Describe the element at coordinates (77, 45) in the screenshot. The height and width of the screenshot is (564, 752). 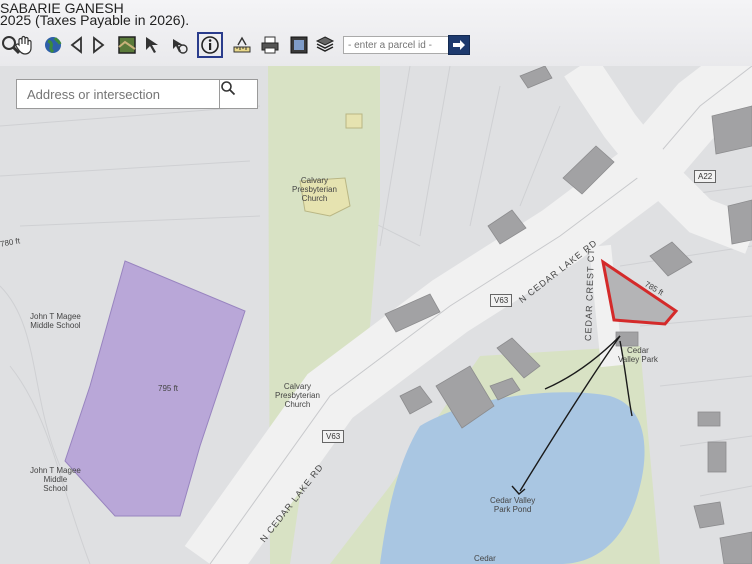
I see `arrow-left-icon` at that location.